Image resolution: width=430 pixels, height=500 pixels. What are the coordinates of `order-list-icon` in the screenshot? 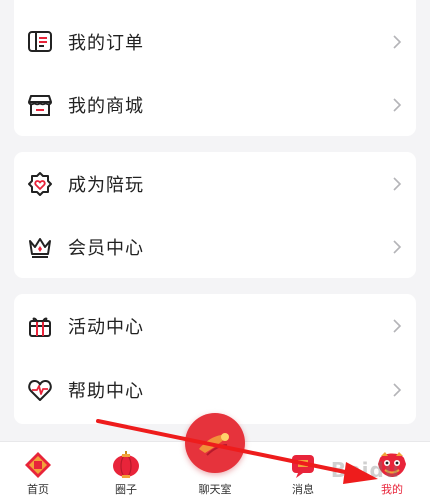 It's located at (40, 41).